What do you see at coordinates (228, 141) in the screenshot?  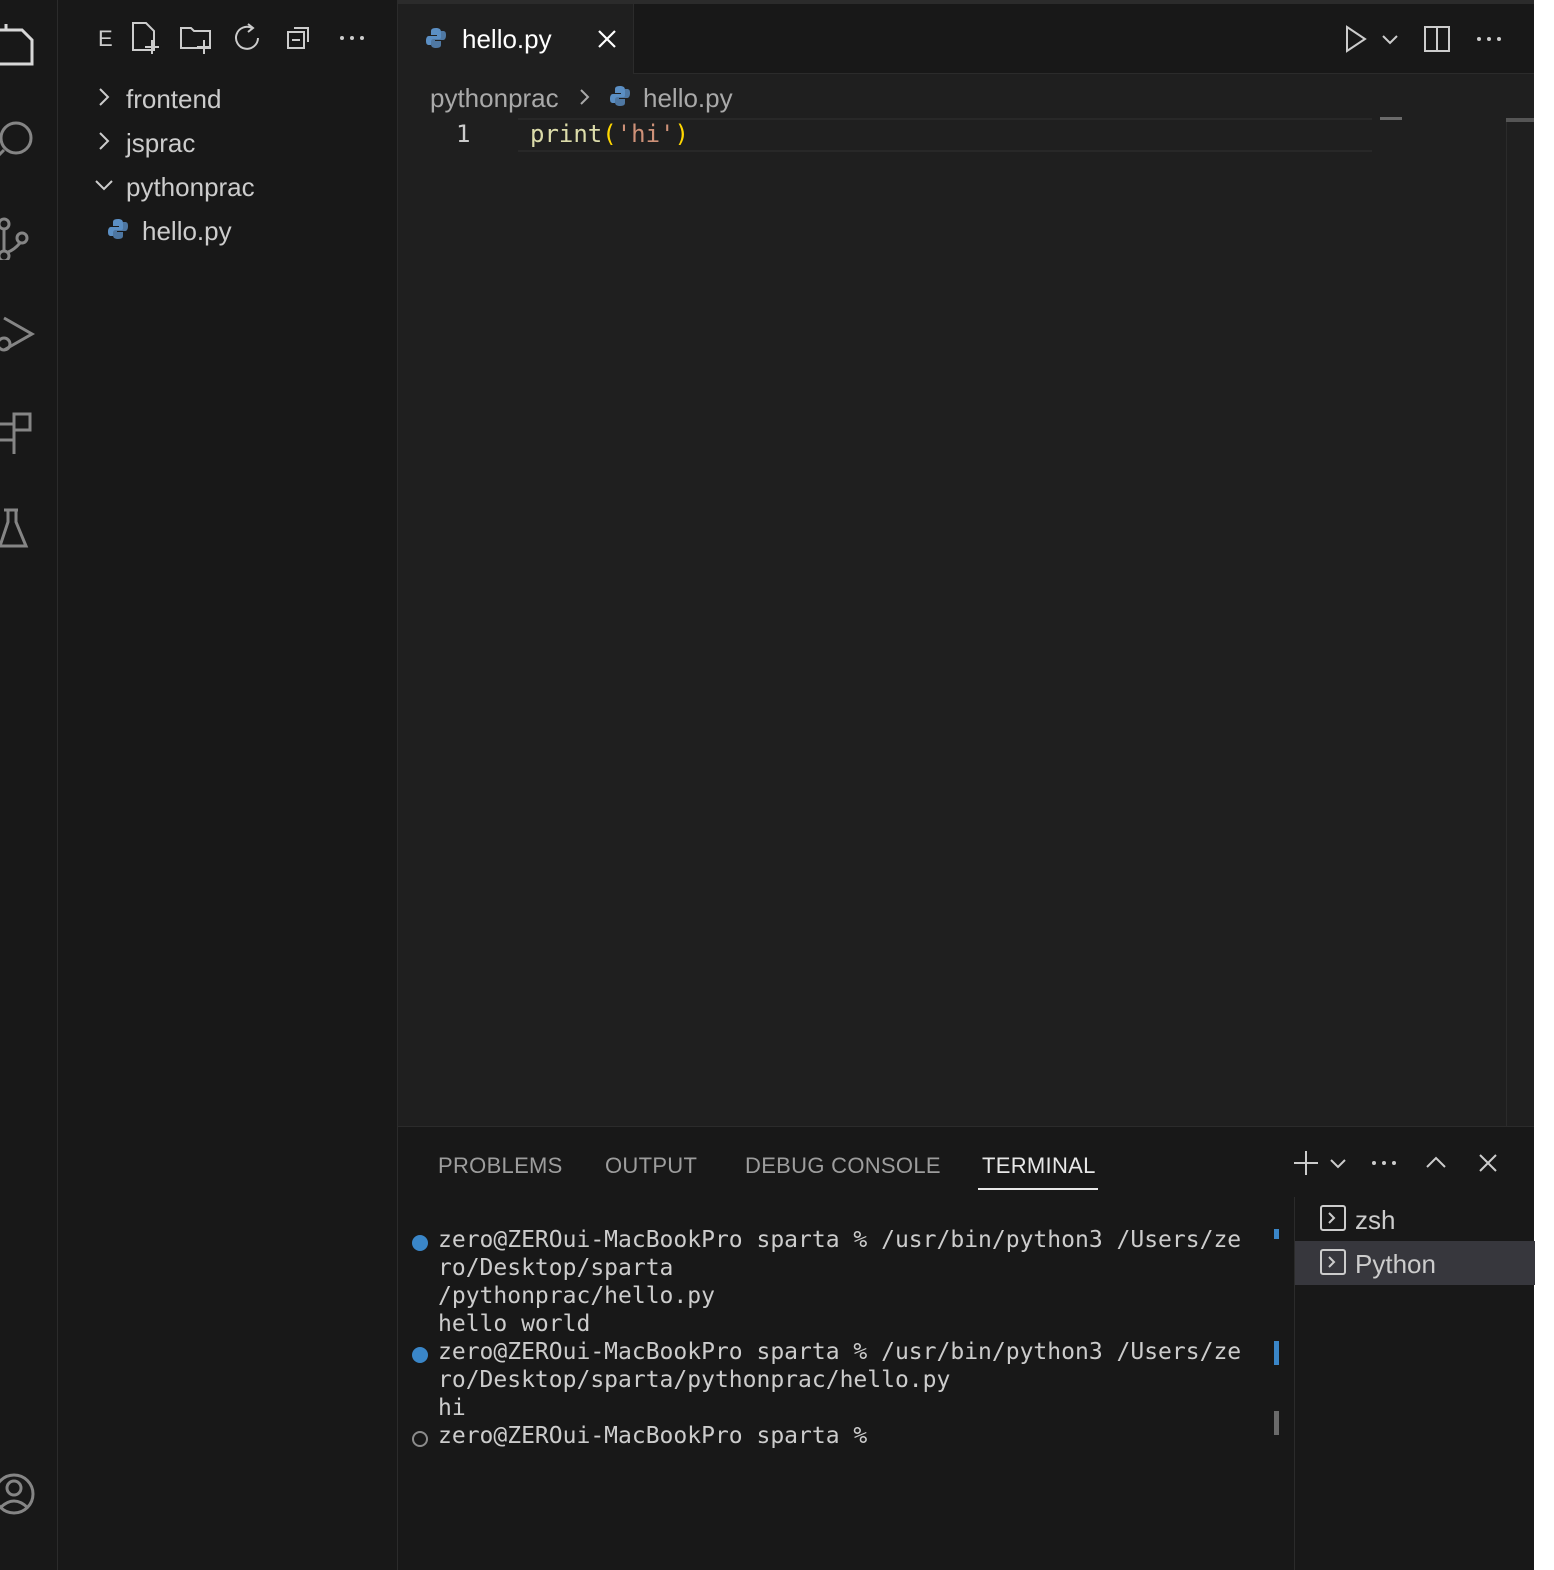 I see `tree-item-folder: jsprac` at bounding box center [228, 141].